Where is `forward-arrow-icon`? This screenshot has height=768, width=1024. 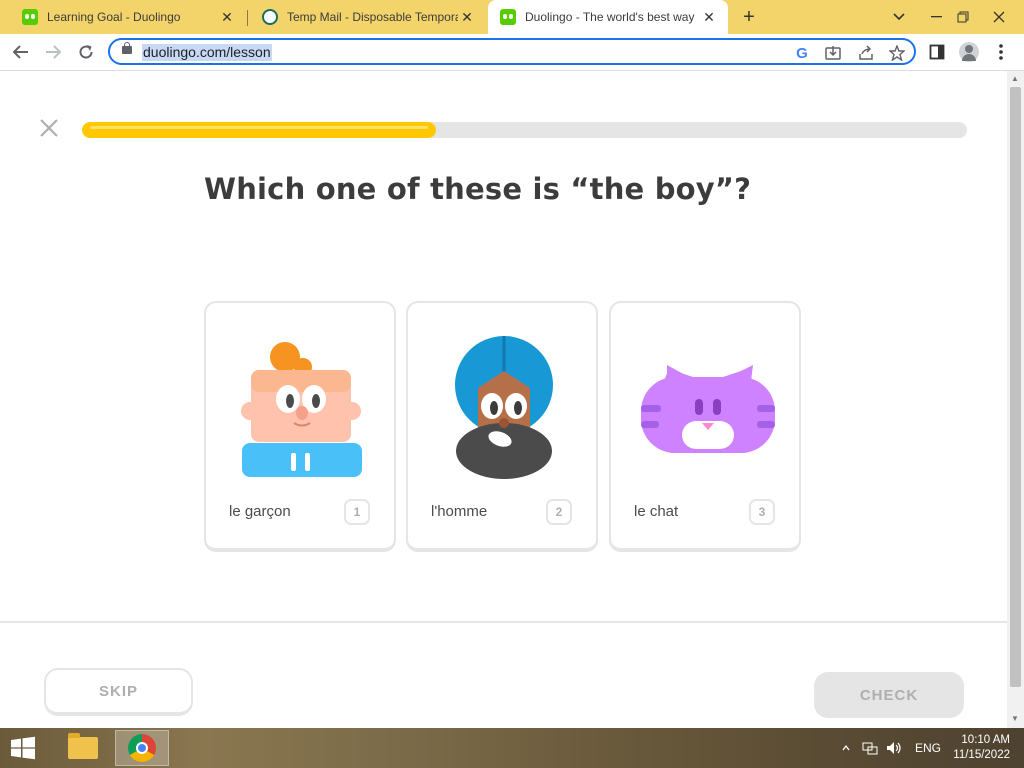 forward-arrow-icon is located at coordinates (53, 52).